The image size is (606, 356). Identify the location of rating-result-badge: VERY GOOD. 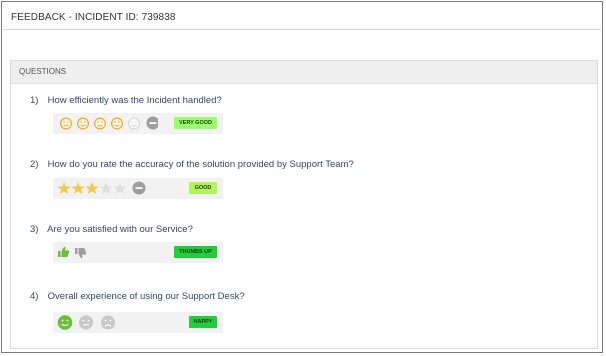
(195, 123).